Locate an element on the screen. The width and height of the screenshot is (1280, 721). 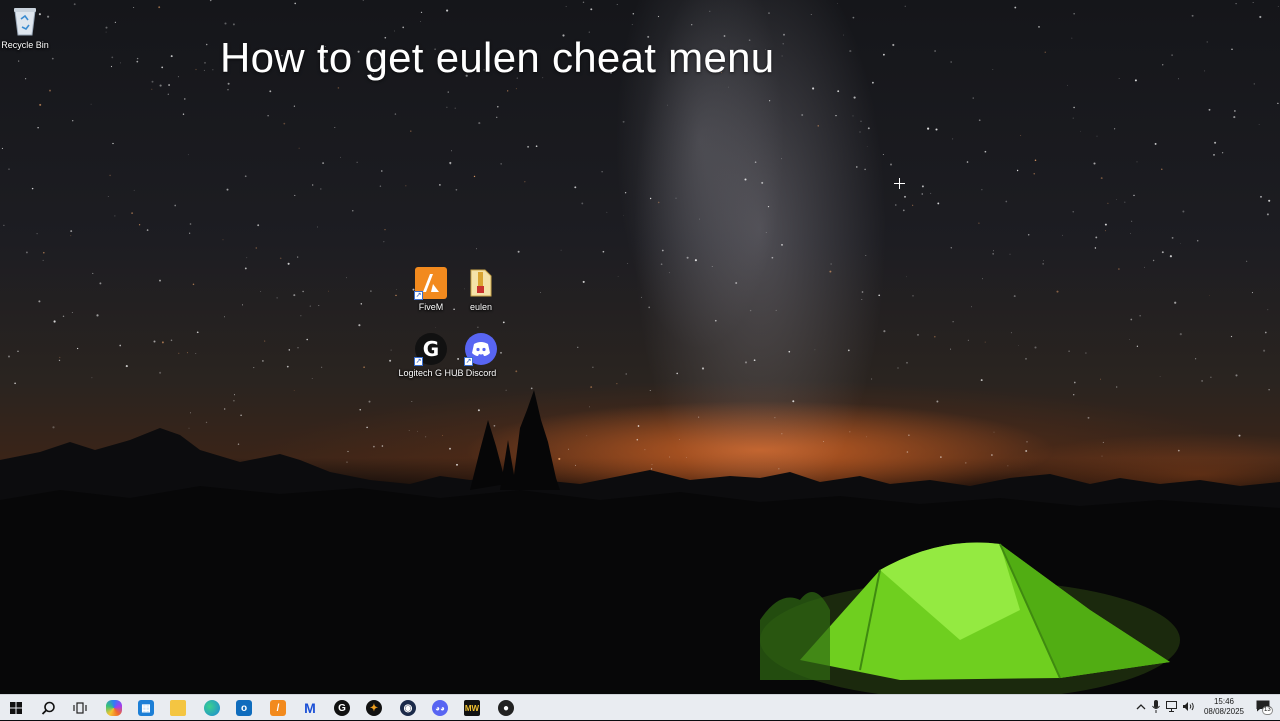
taskbar-steam: ◉ is located at coordinates (408, 708).